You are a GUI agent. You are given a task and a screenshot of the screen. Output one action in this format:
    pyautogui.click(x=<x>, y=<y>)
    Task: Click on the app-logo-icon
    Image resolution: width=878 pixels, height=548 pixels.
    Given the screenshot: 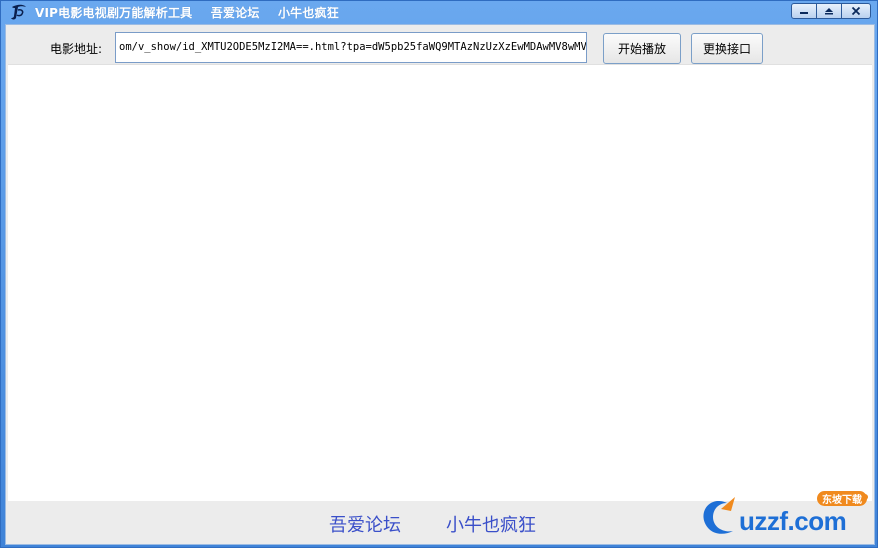 What is the action you would take?
    pyautogui.click(x=18, y=12)
    